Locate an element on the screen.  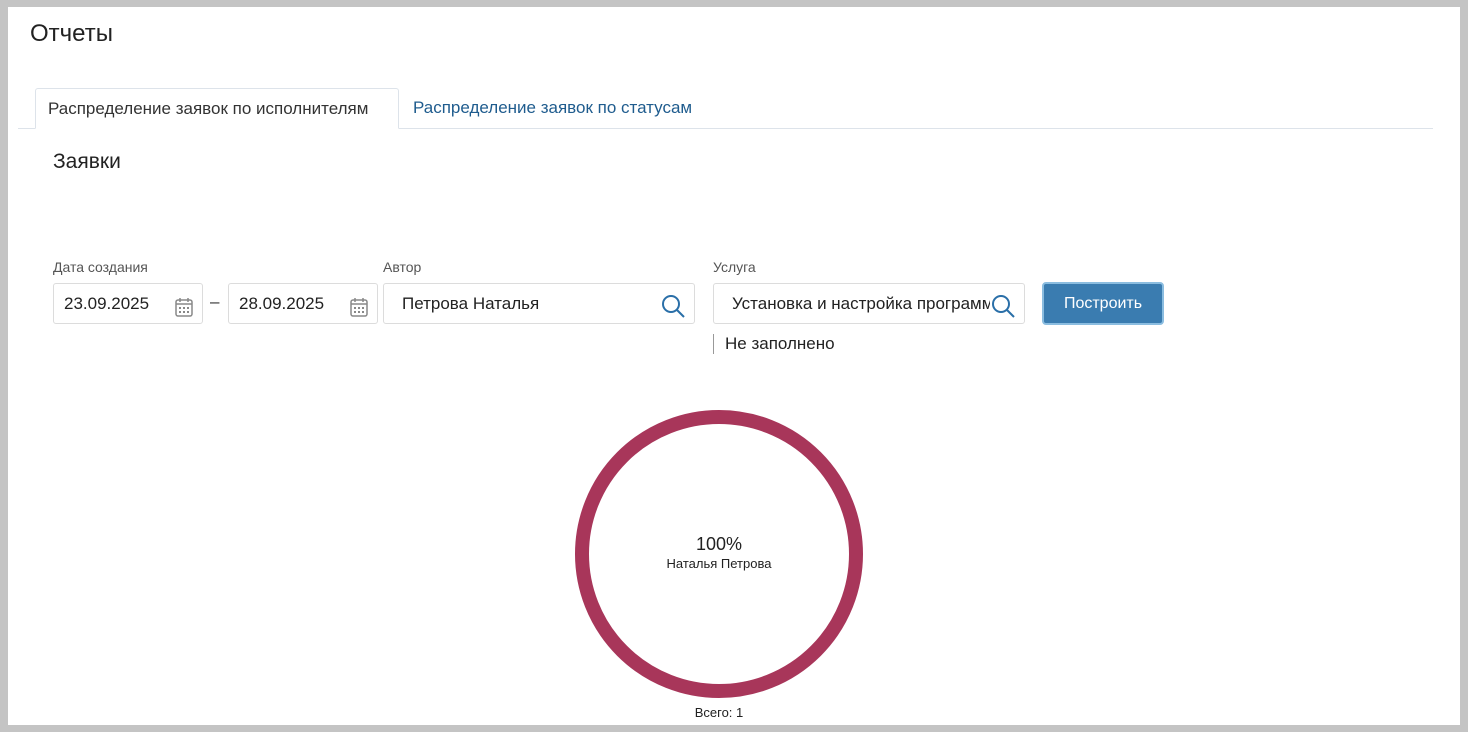
author-input: Петрова Наталья is located at coordinates (539, 303).